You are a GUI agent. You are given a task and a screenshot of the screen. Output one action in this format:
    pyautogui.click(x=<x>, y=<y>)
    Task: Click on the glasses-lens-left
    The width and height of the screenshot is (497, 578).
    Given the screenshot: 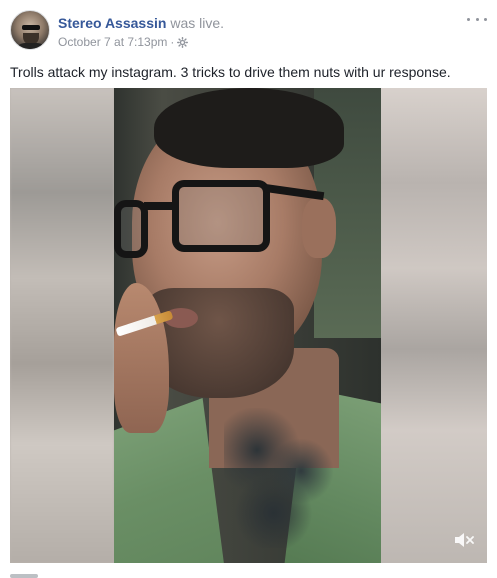 What is the action you would take?
    pyautogui.click(x=131, y=229)
    